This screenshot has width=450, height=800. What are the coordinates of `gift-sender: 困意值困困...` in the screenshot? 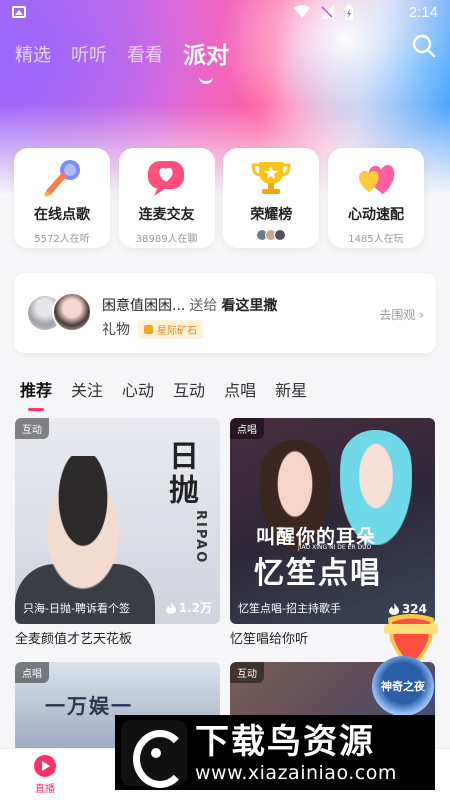 It's located at (144, 306).